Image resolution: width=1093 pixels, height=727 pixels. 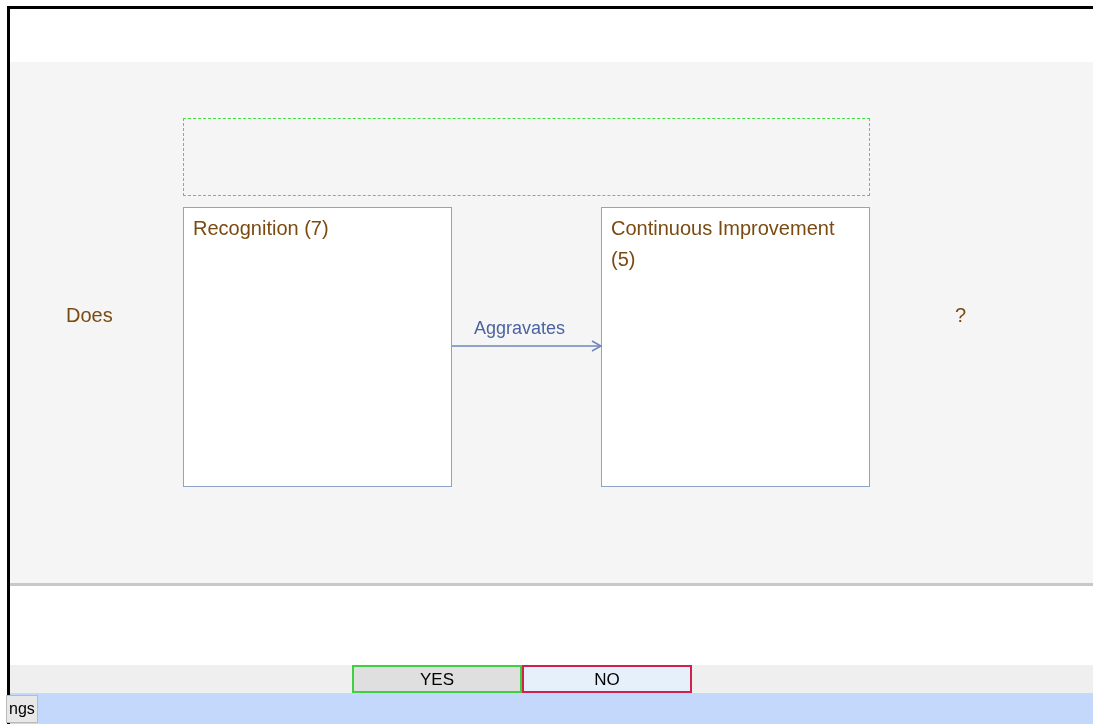 I want to click on node-label: Continuous Improvement (5), so click(x=723, y=244).